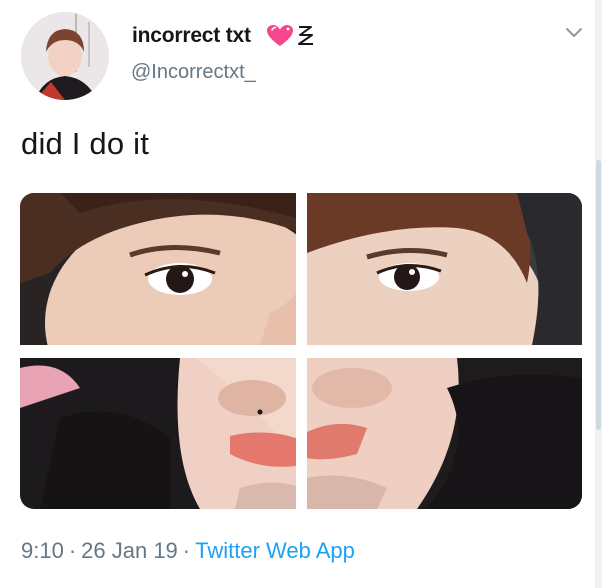  I want to click on tweet-text: did I do it, so click(85, 143).